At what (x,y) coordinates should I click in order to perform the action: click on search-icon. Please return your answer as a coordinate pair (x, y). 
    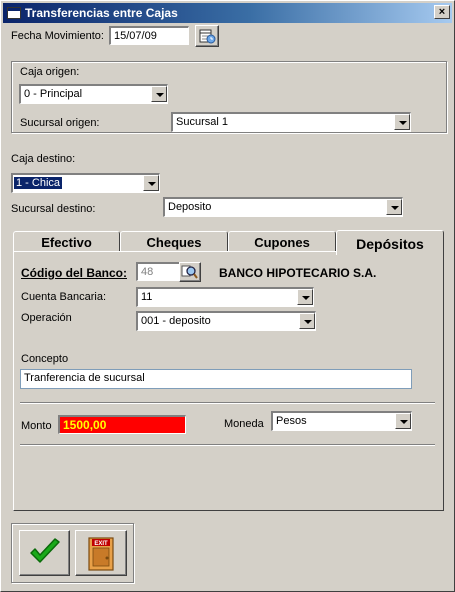
    Looking at the image, I should click on (189, 272).